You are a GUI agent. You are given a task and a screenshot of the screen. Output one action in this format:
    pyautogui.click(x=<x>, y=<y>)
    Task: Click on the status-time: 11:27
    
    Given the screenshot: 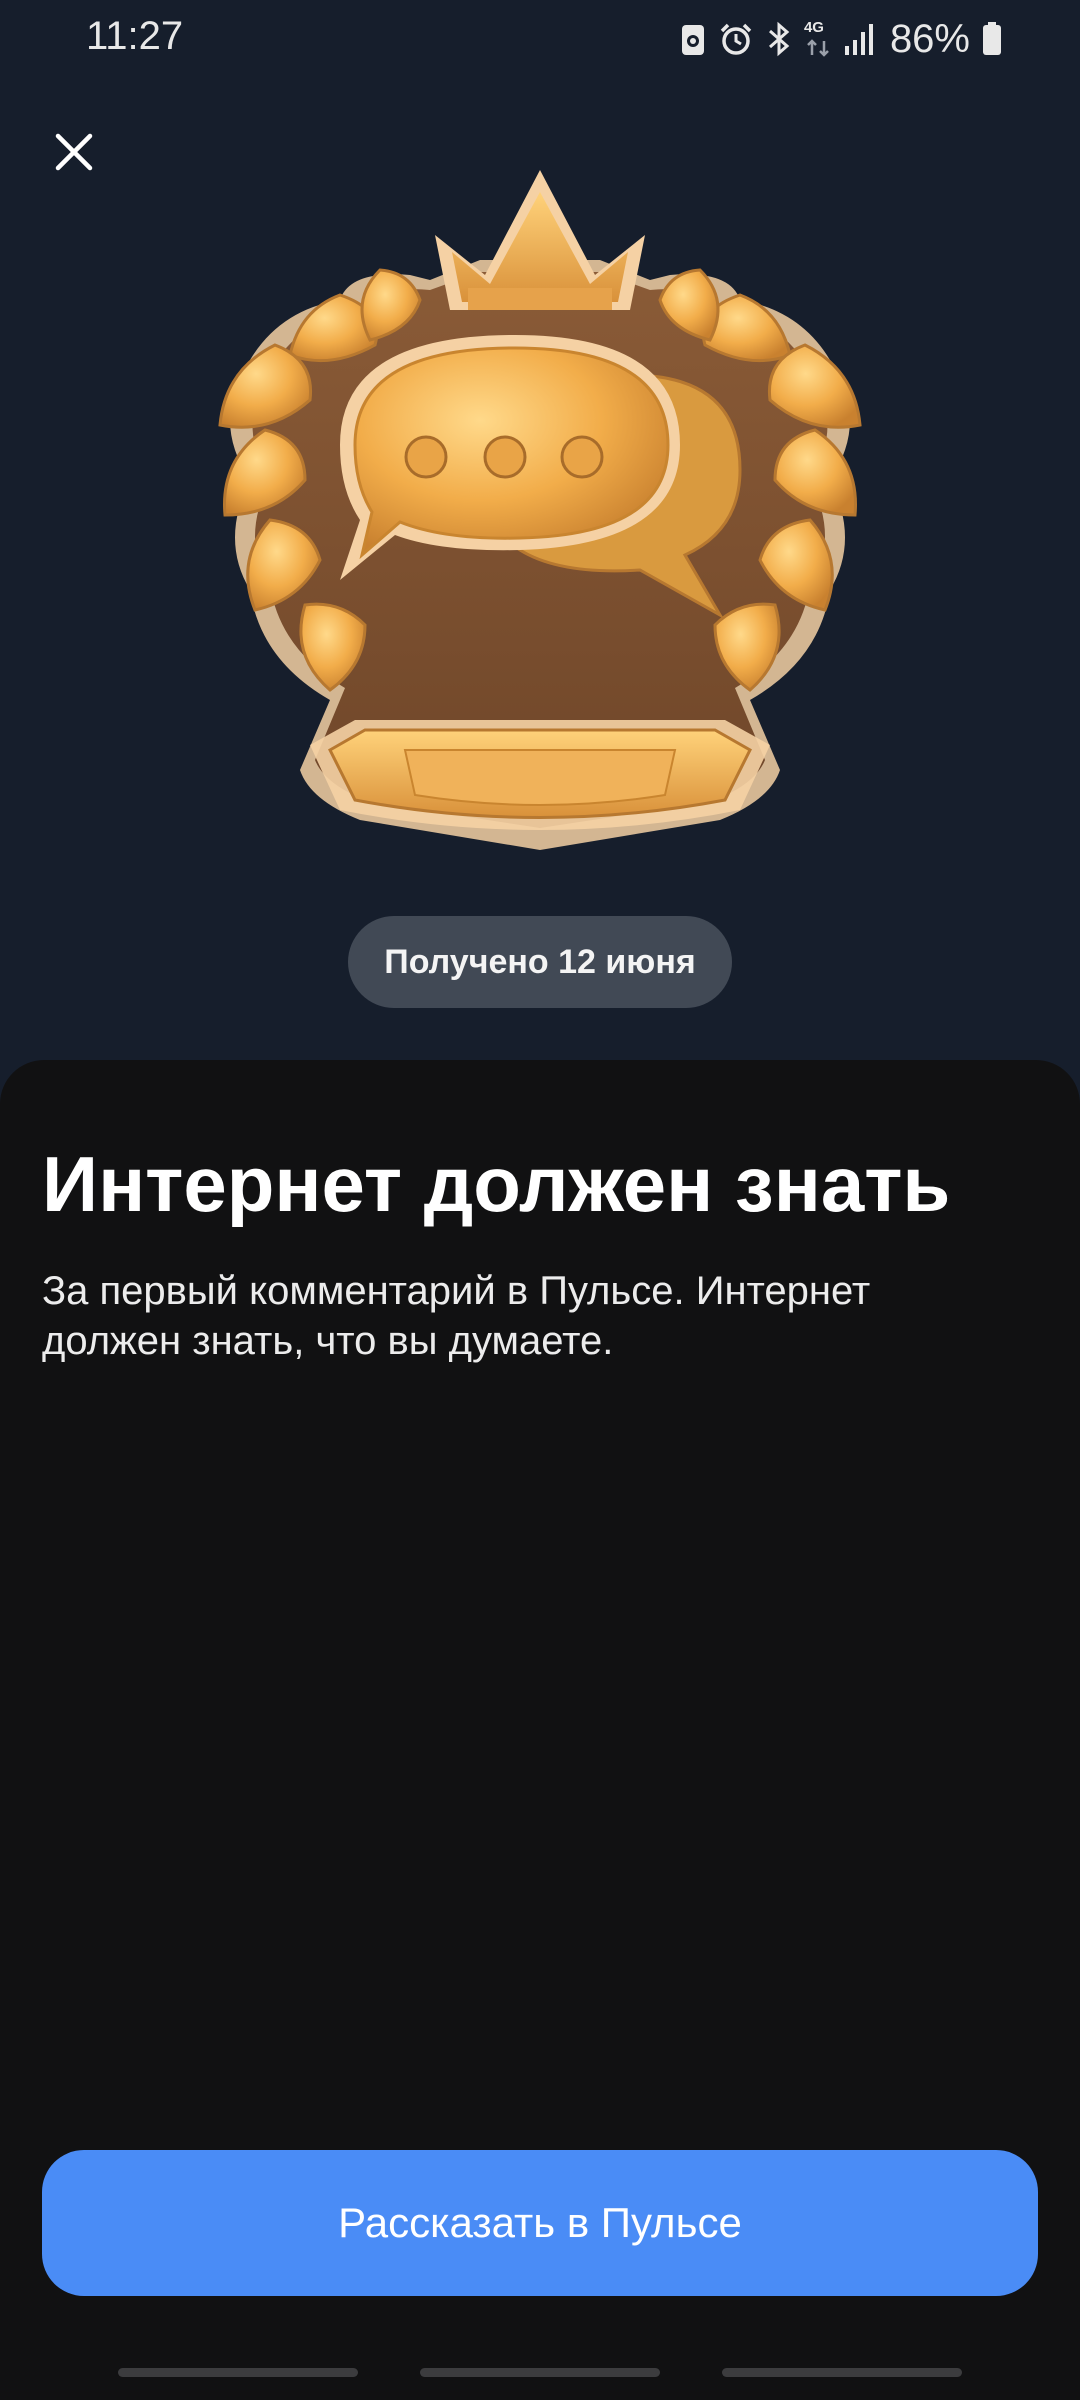 What is the action you would take?
    pyautogui.click(x=135, y=36)
    